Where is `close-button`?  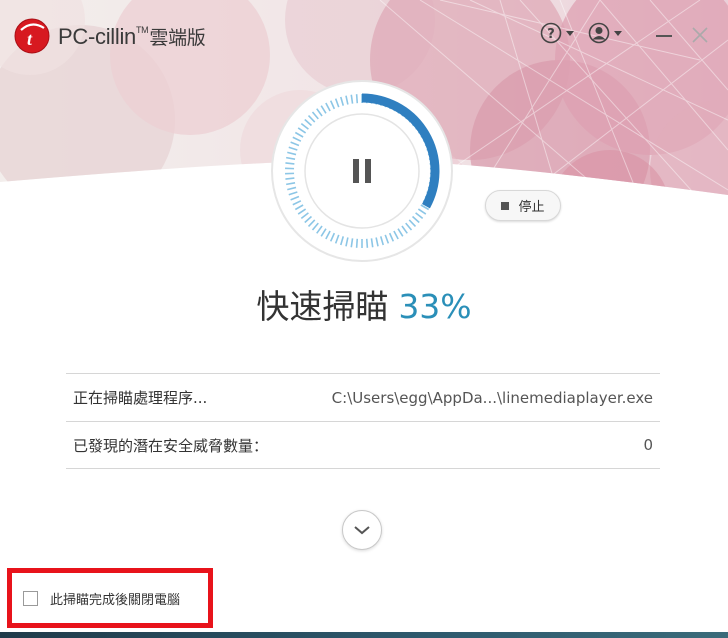
close-button is located at coordinates (700, 33).